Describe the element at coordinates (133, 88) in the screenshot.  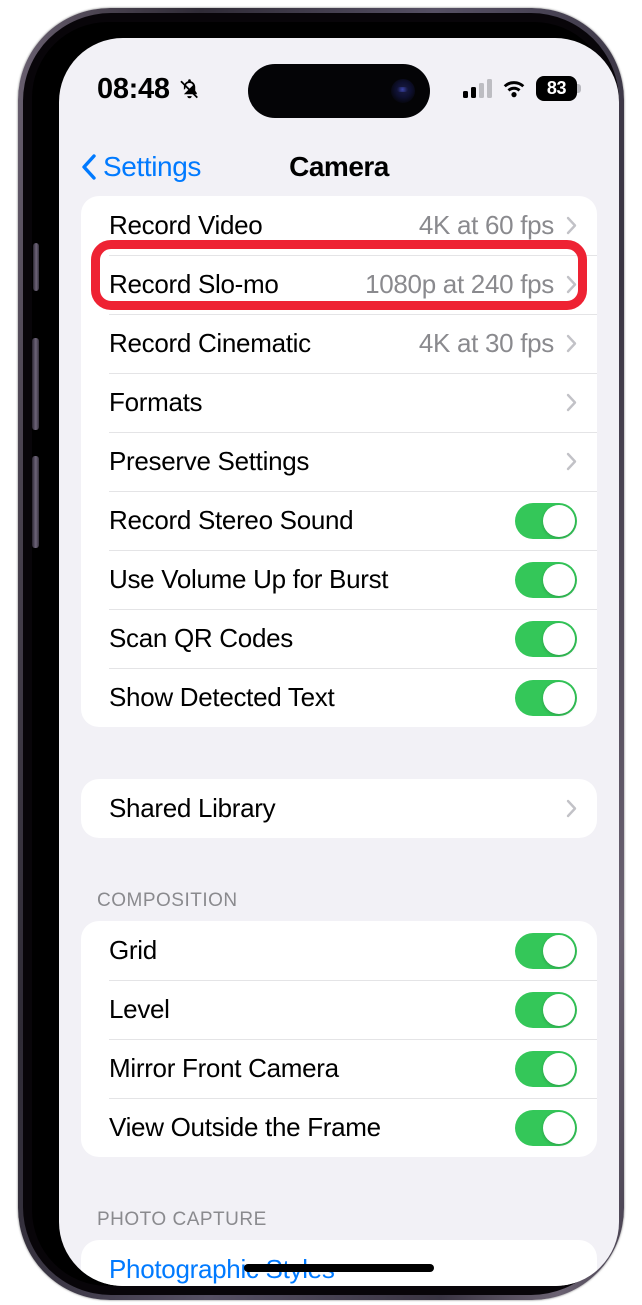
I see `status-time: 08:48` at that location.